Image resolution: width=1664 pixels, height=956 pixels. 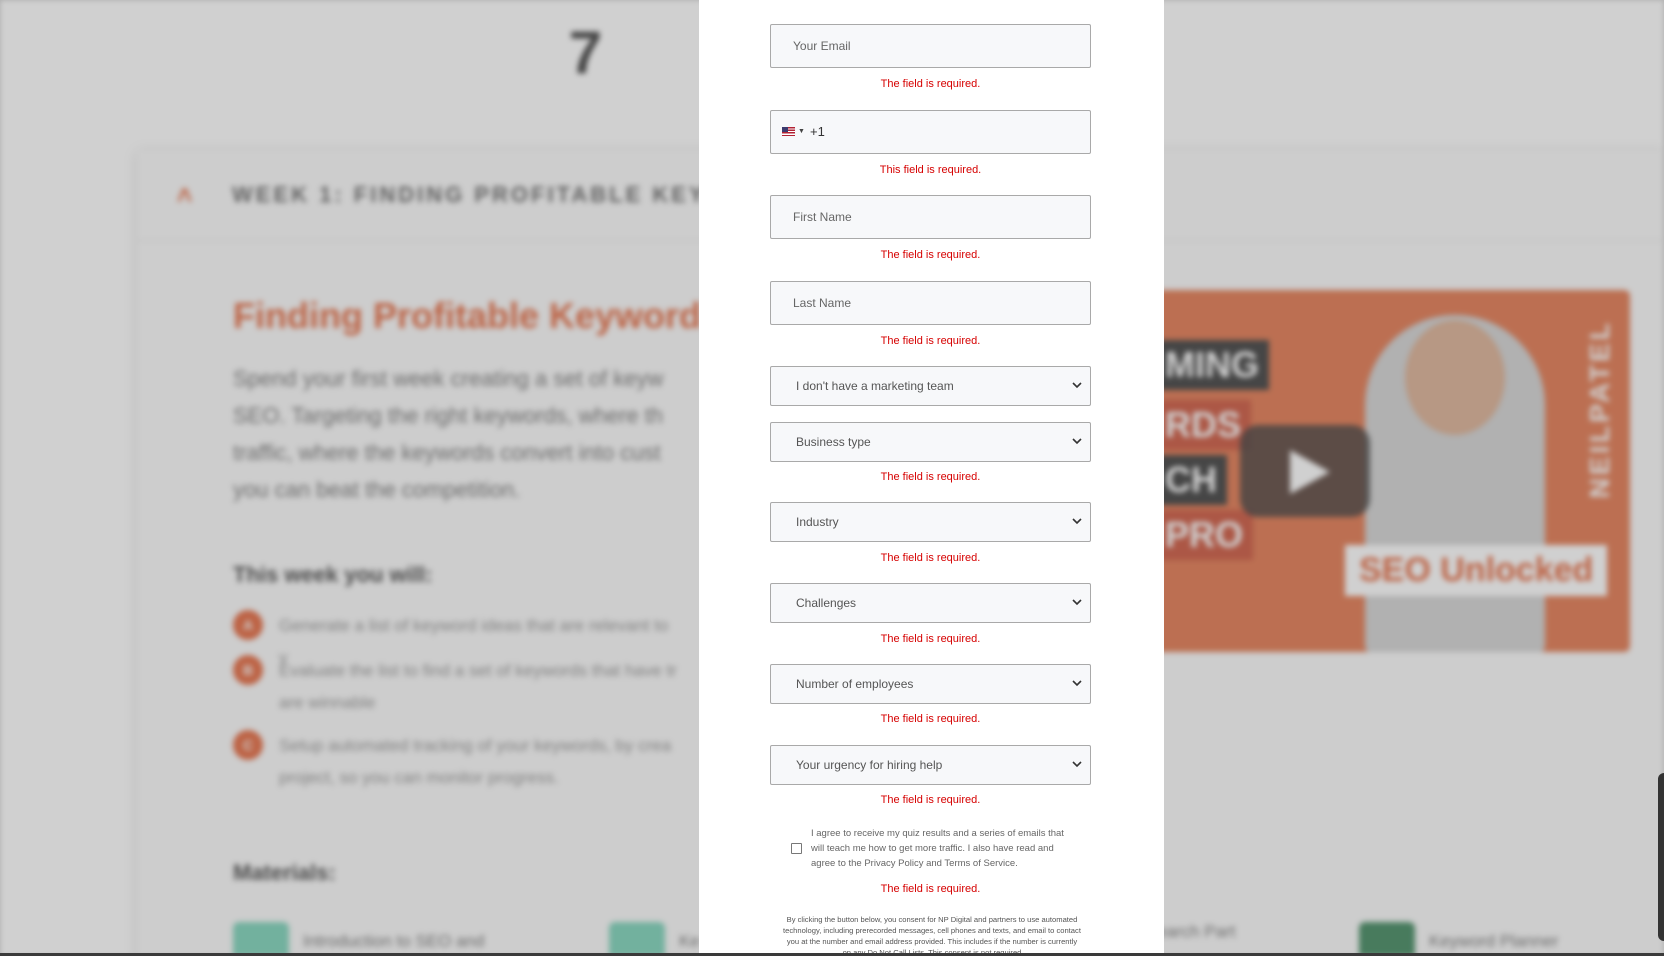 I want to click on email-error: The field is required., so click(x=930, y=84).